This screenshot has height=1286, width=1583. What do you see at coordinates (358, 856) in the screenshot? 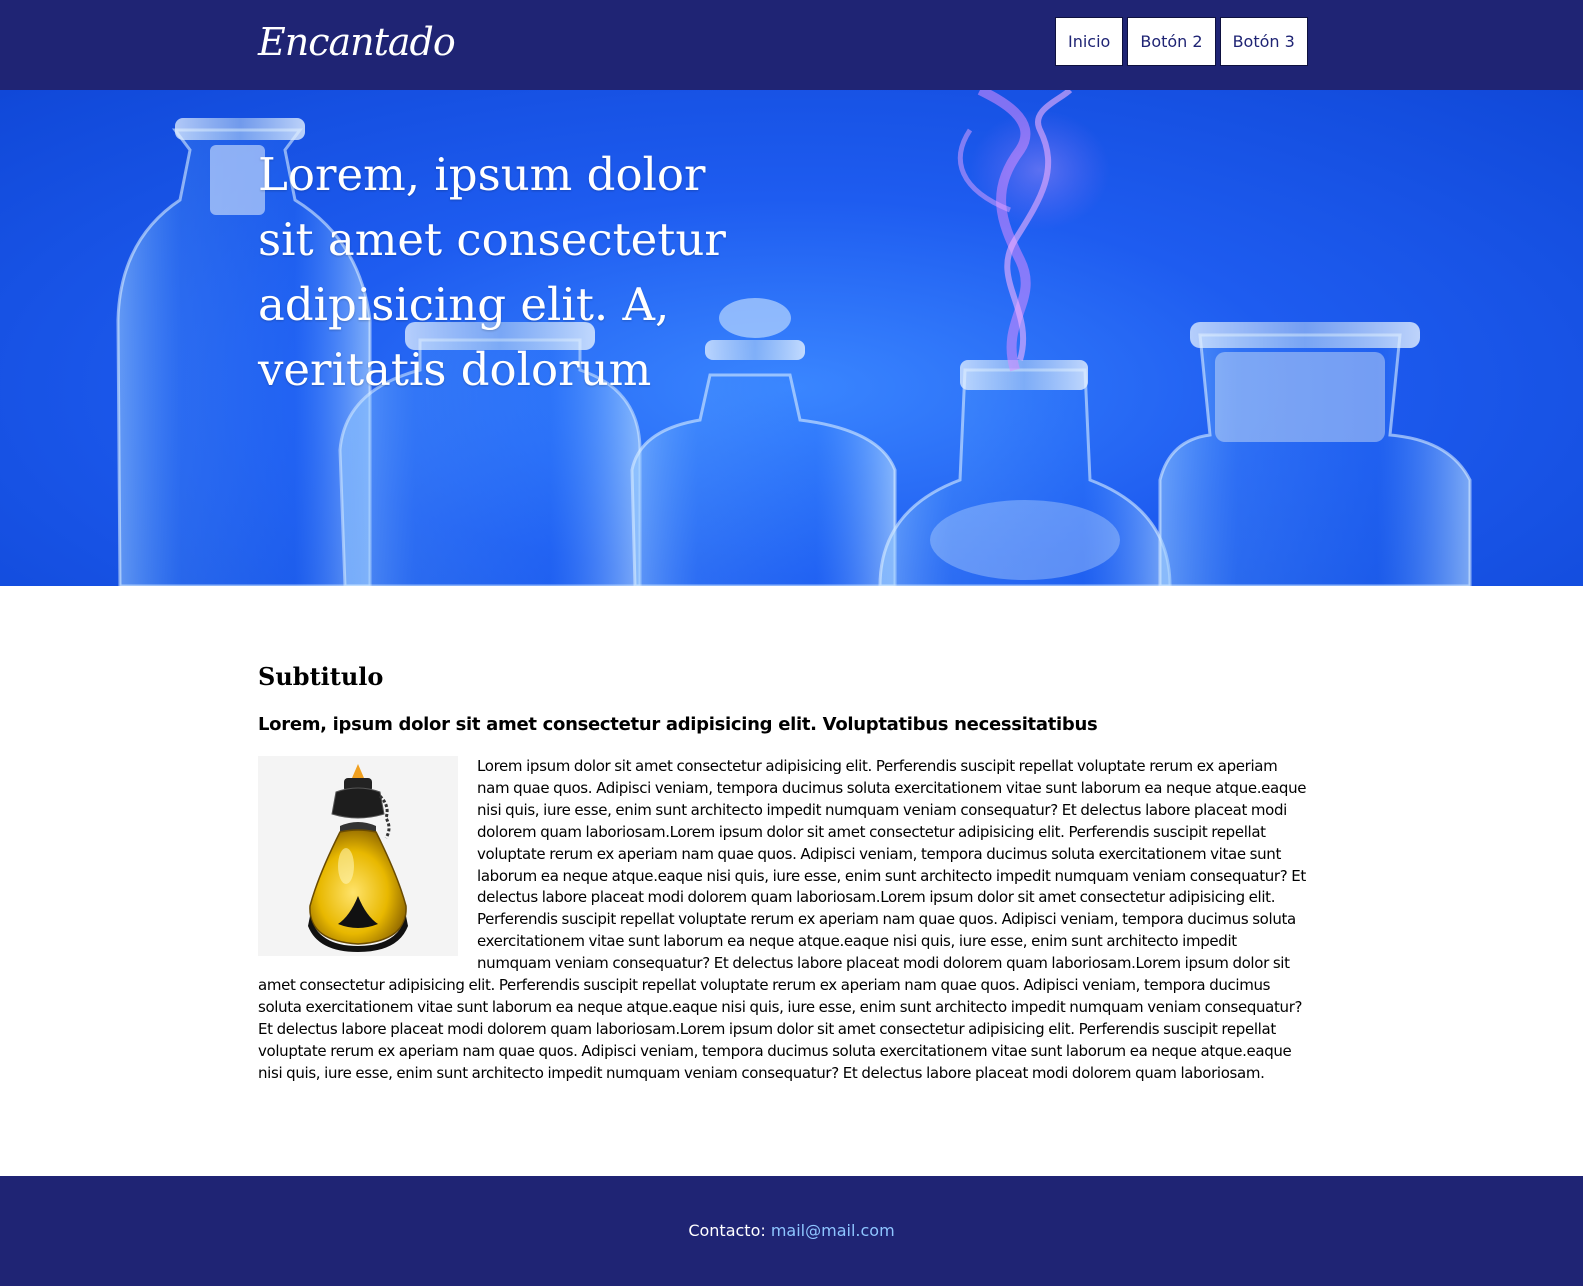
I see `potion-bottle-image` at bounding box center [358, 856].